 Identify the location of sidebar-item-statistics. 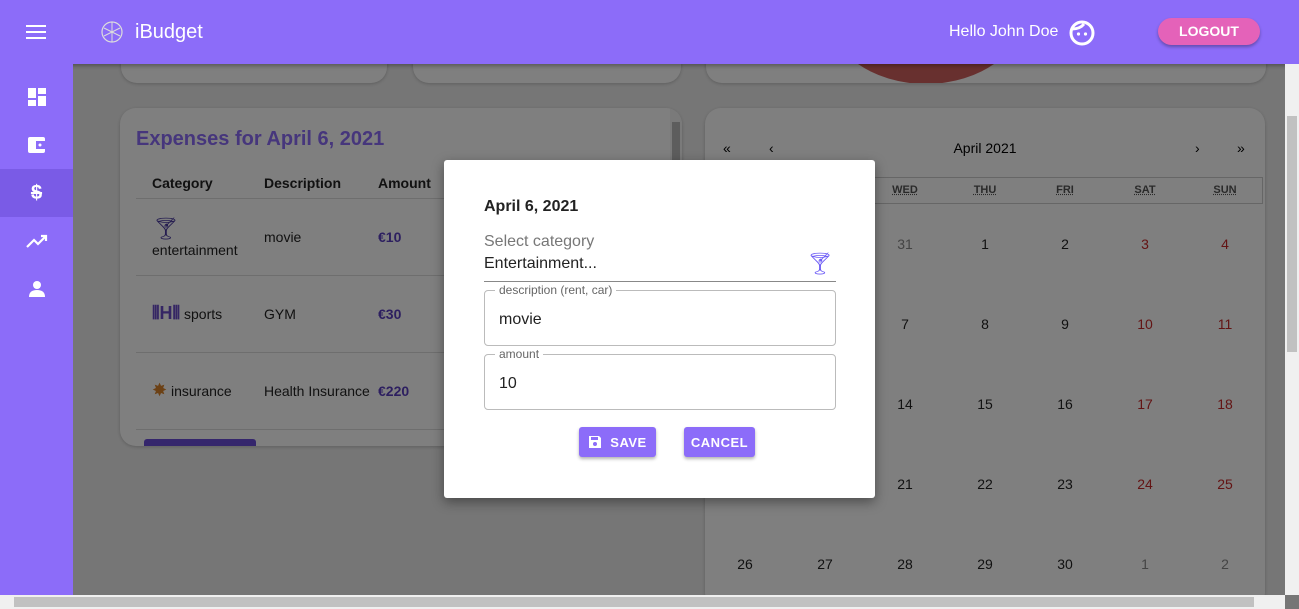
(36, 241).